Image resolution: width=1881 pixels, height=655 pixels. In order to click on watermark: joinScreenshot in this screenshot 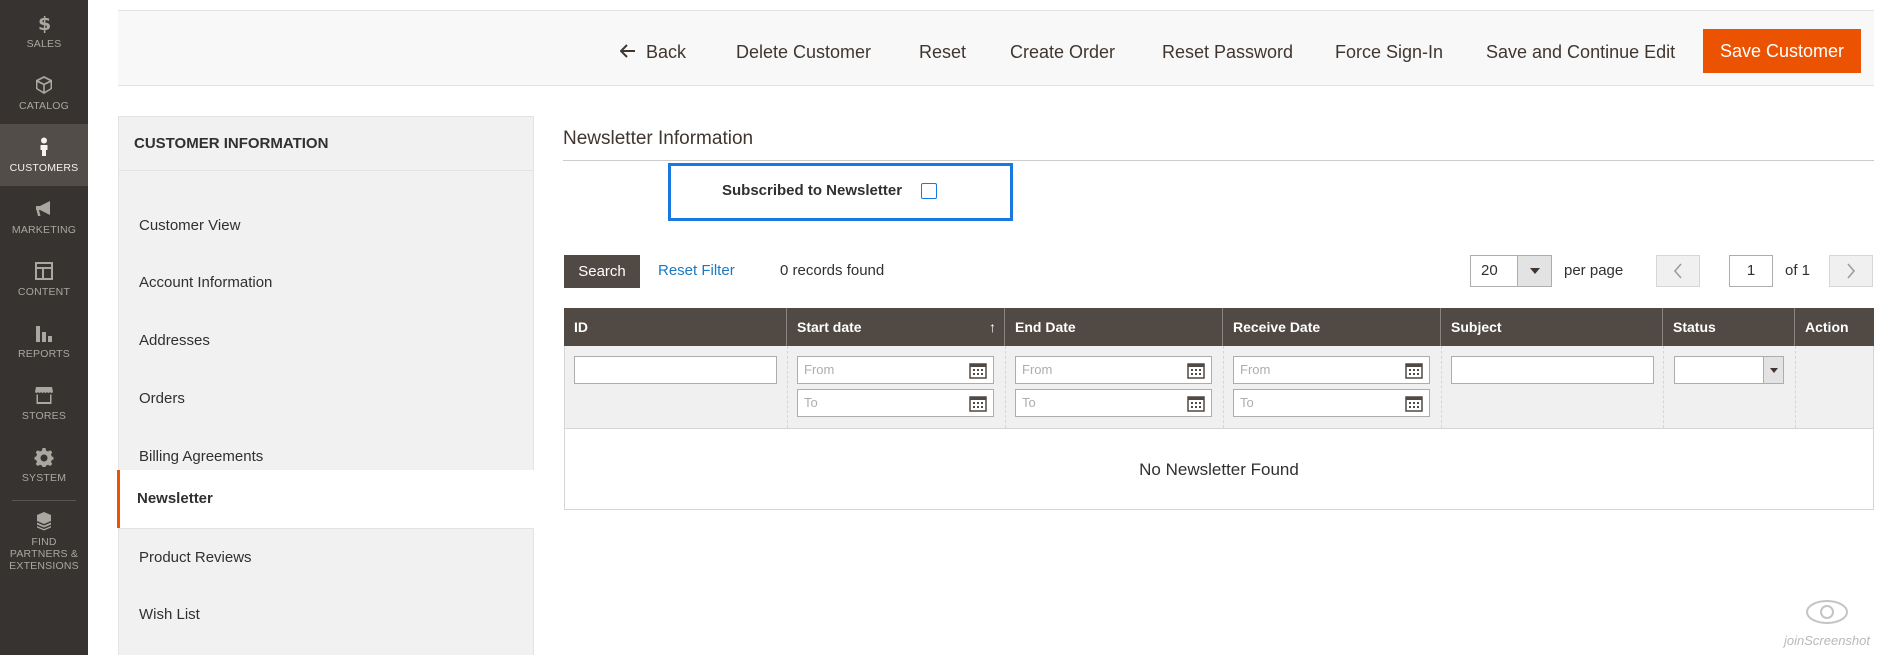, I will do `click(1820, 624)`.